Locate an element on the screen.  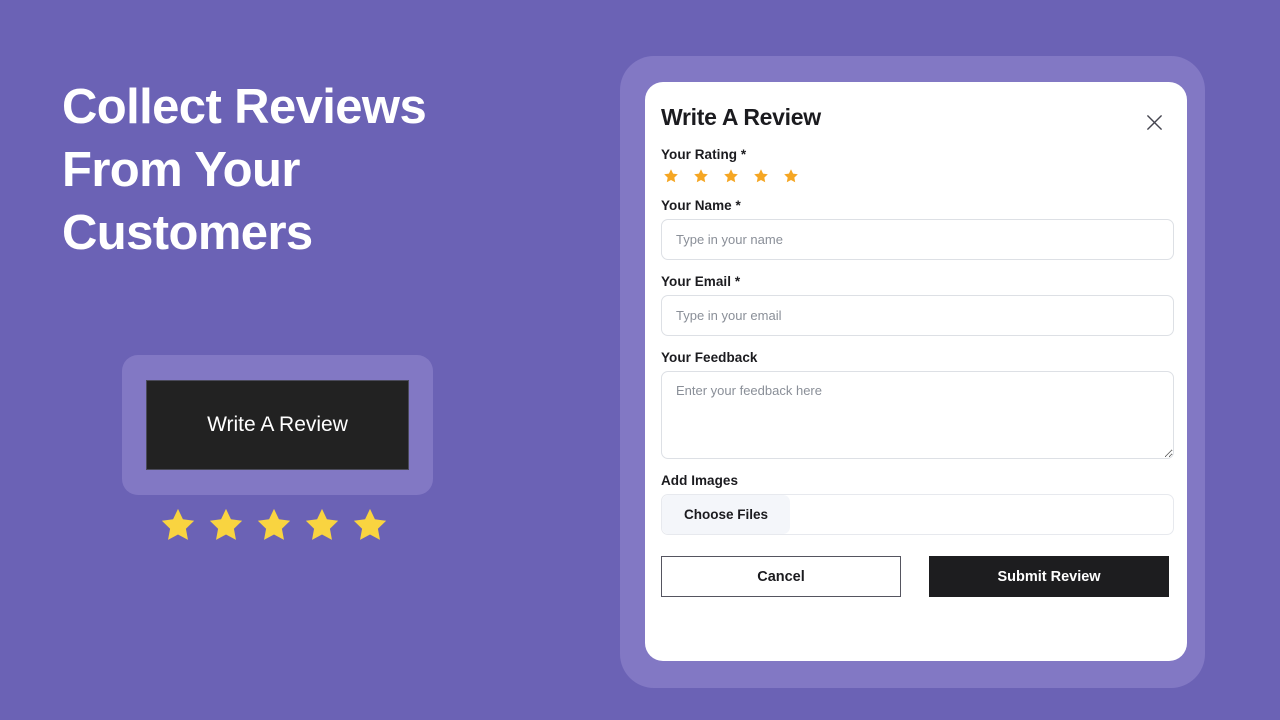
email-input is located at coordinates (917, 315).